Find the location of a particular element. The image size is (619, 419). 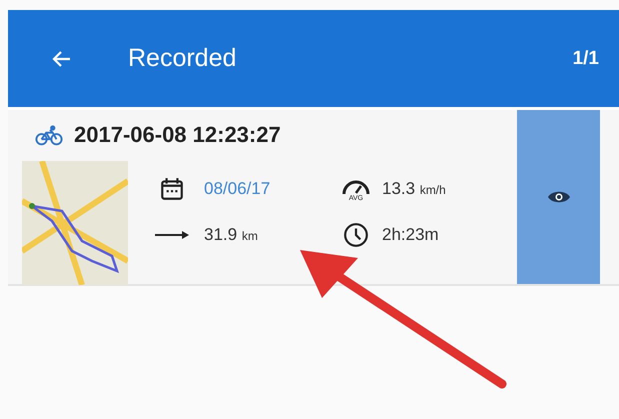

clock-icon is located at coordinates (356, 235).